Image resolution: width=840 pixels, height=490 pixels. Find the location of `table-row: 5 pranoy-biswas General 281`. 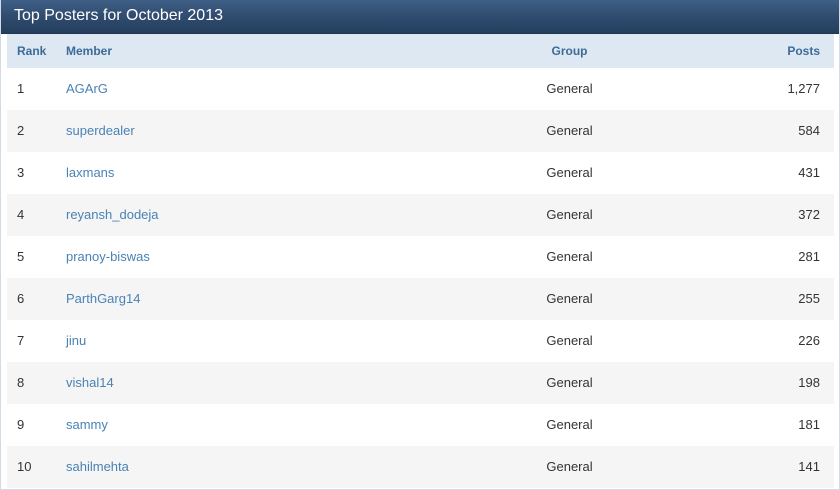

table-row: 5 pranoy-biswas General 281 is located at coordinates (420, 257).